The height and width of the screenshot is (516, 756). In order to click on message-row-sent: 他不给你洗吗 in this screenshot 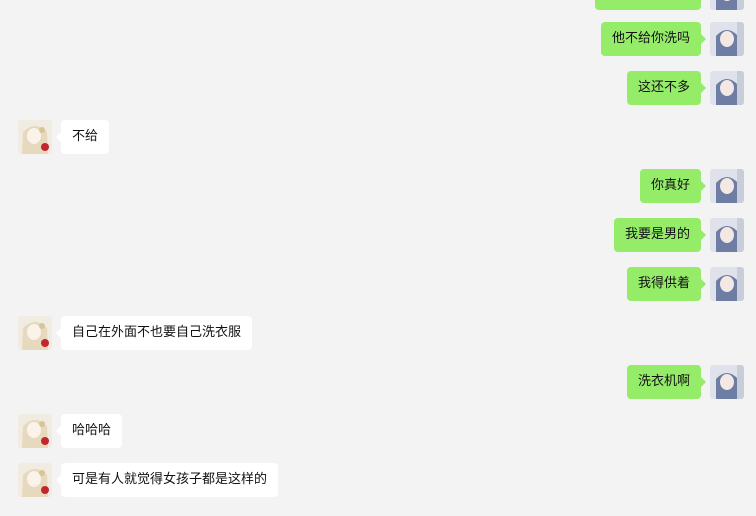, I will do `click(672, 40)`.